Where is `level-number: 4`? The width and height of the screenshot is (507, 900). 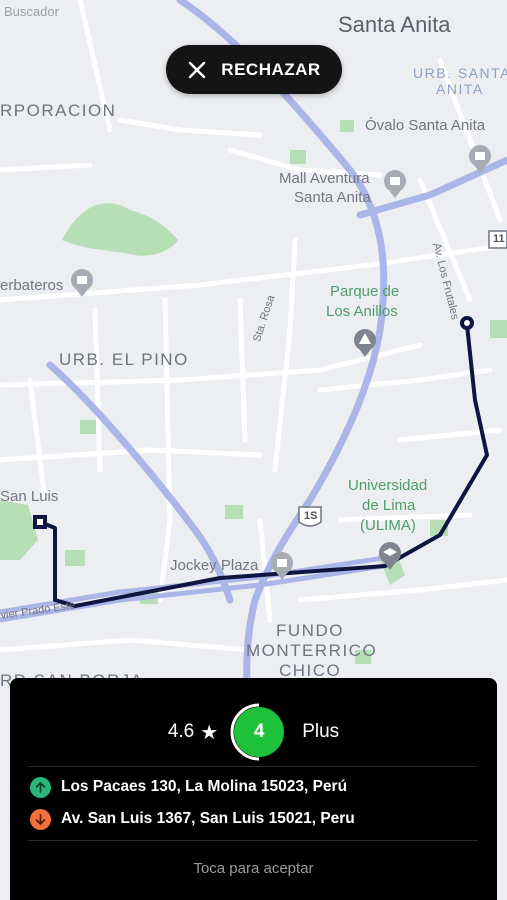
level-number: 4 is located at coordinates (259, 731).